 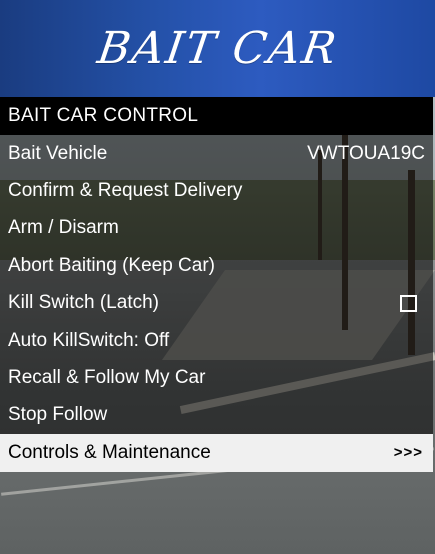 What do you see at coordinates (83, 303) in the screenshot?
I see `menu-item-label: Kill Switch (Latch)` at bounding box center [83, 303].